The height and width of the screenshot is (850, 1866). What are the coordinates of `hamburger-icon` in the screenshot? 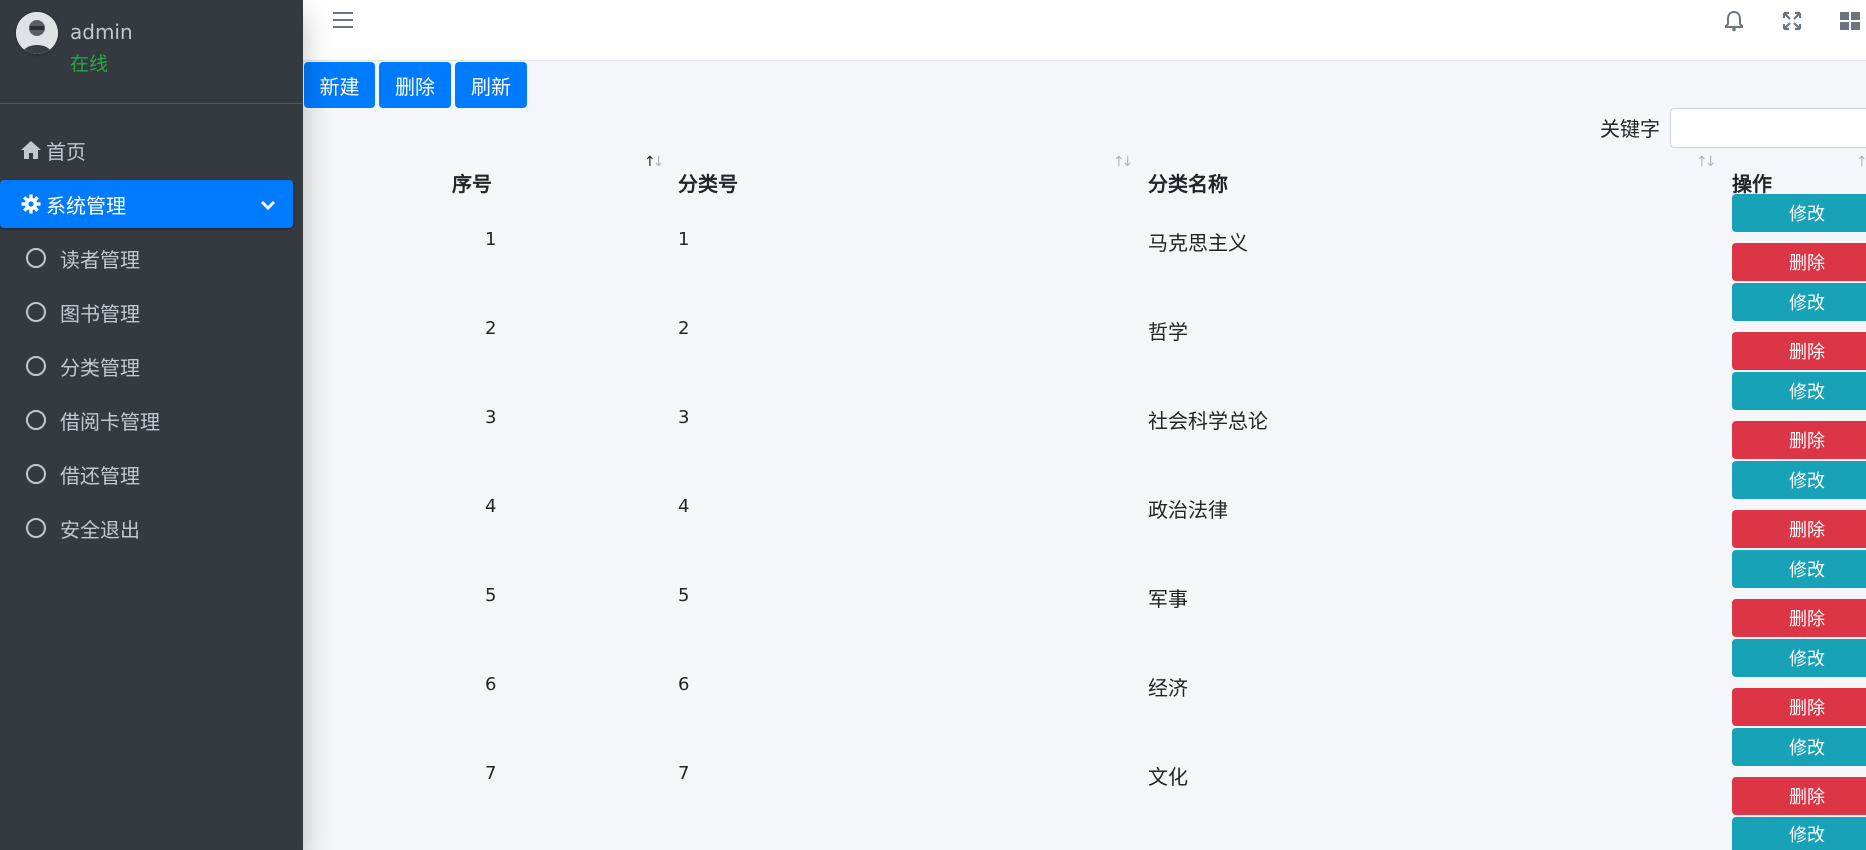 It's located at (343, 21).